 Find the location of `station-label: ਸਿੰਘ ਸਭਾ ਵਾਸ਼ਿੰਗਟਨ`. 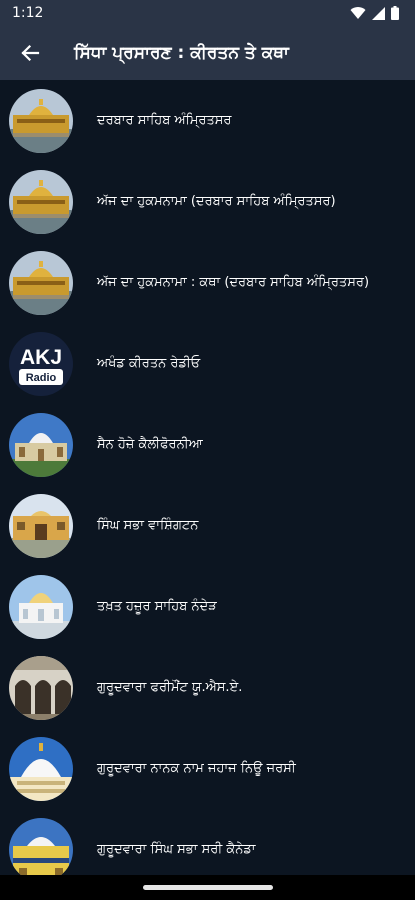

station-label: ਸਿੰਘ ਸਭਾ ਵਾਸ਼ਿੰਗਟਨ is located at coordinates (148, 525).